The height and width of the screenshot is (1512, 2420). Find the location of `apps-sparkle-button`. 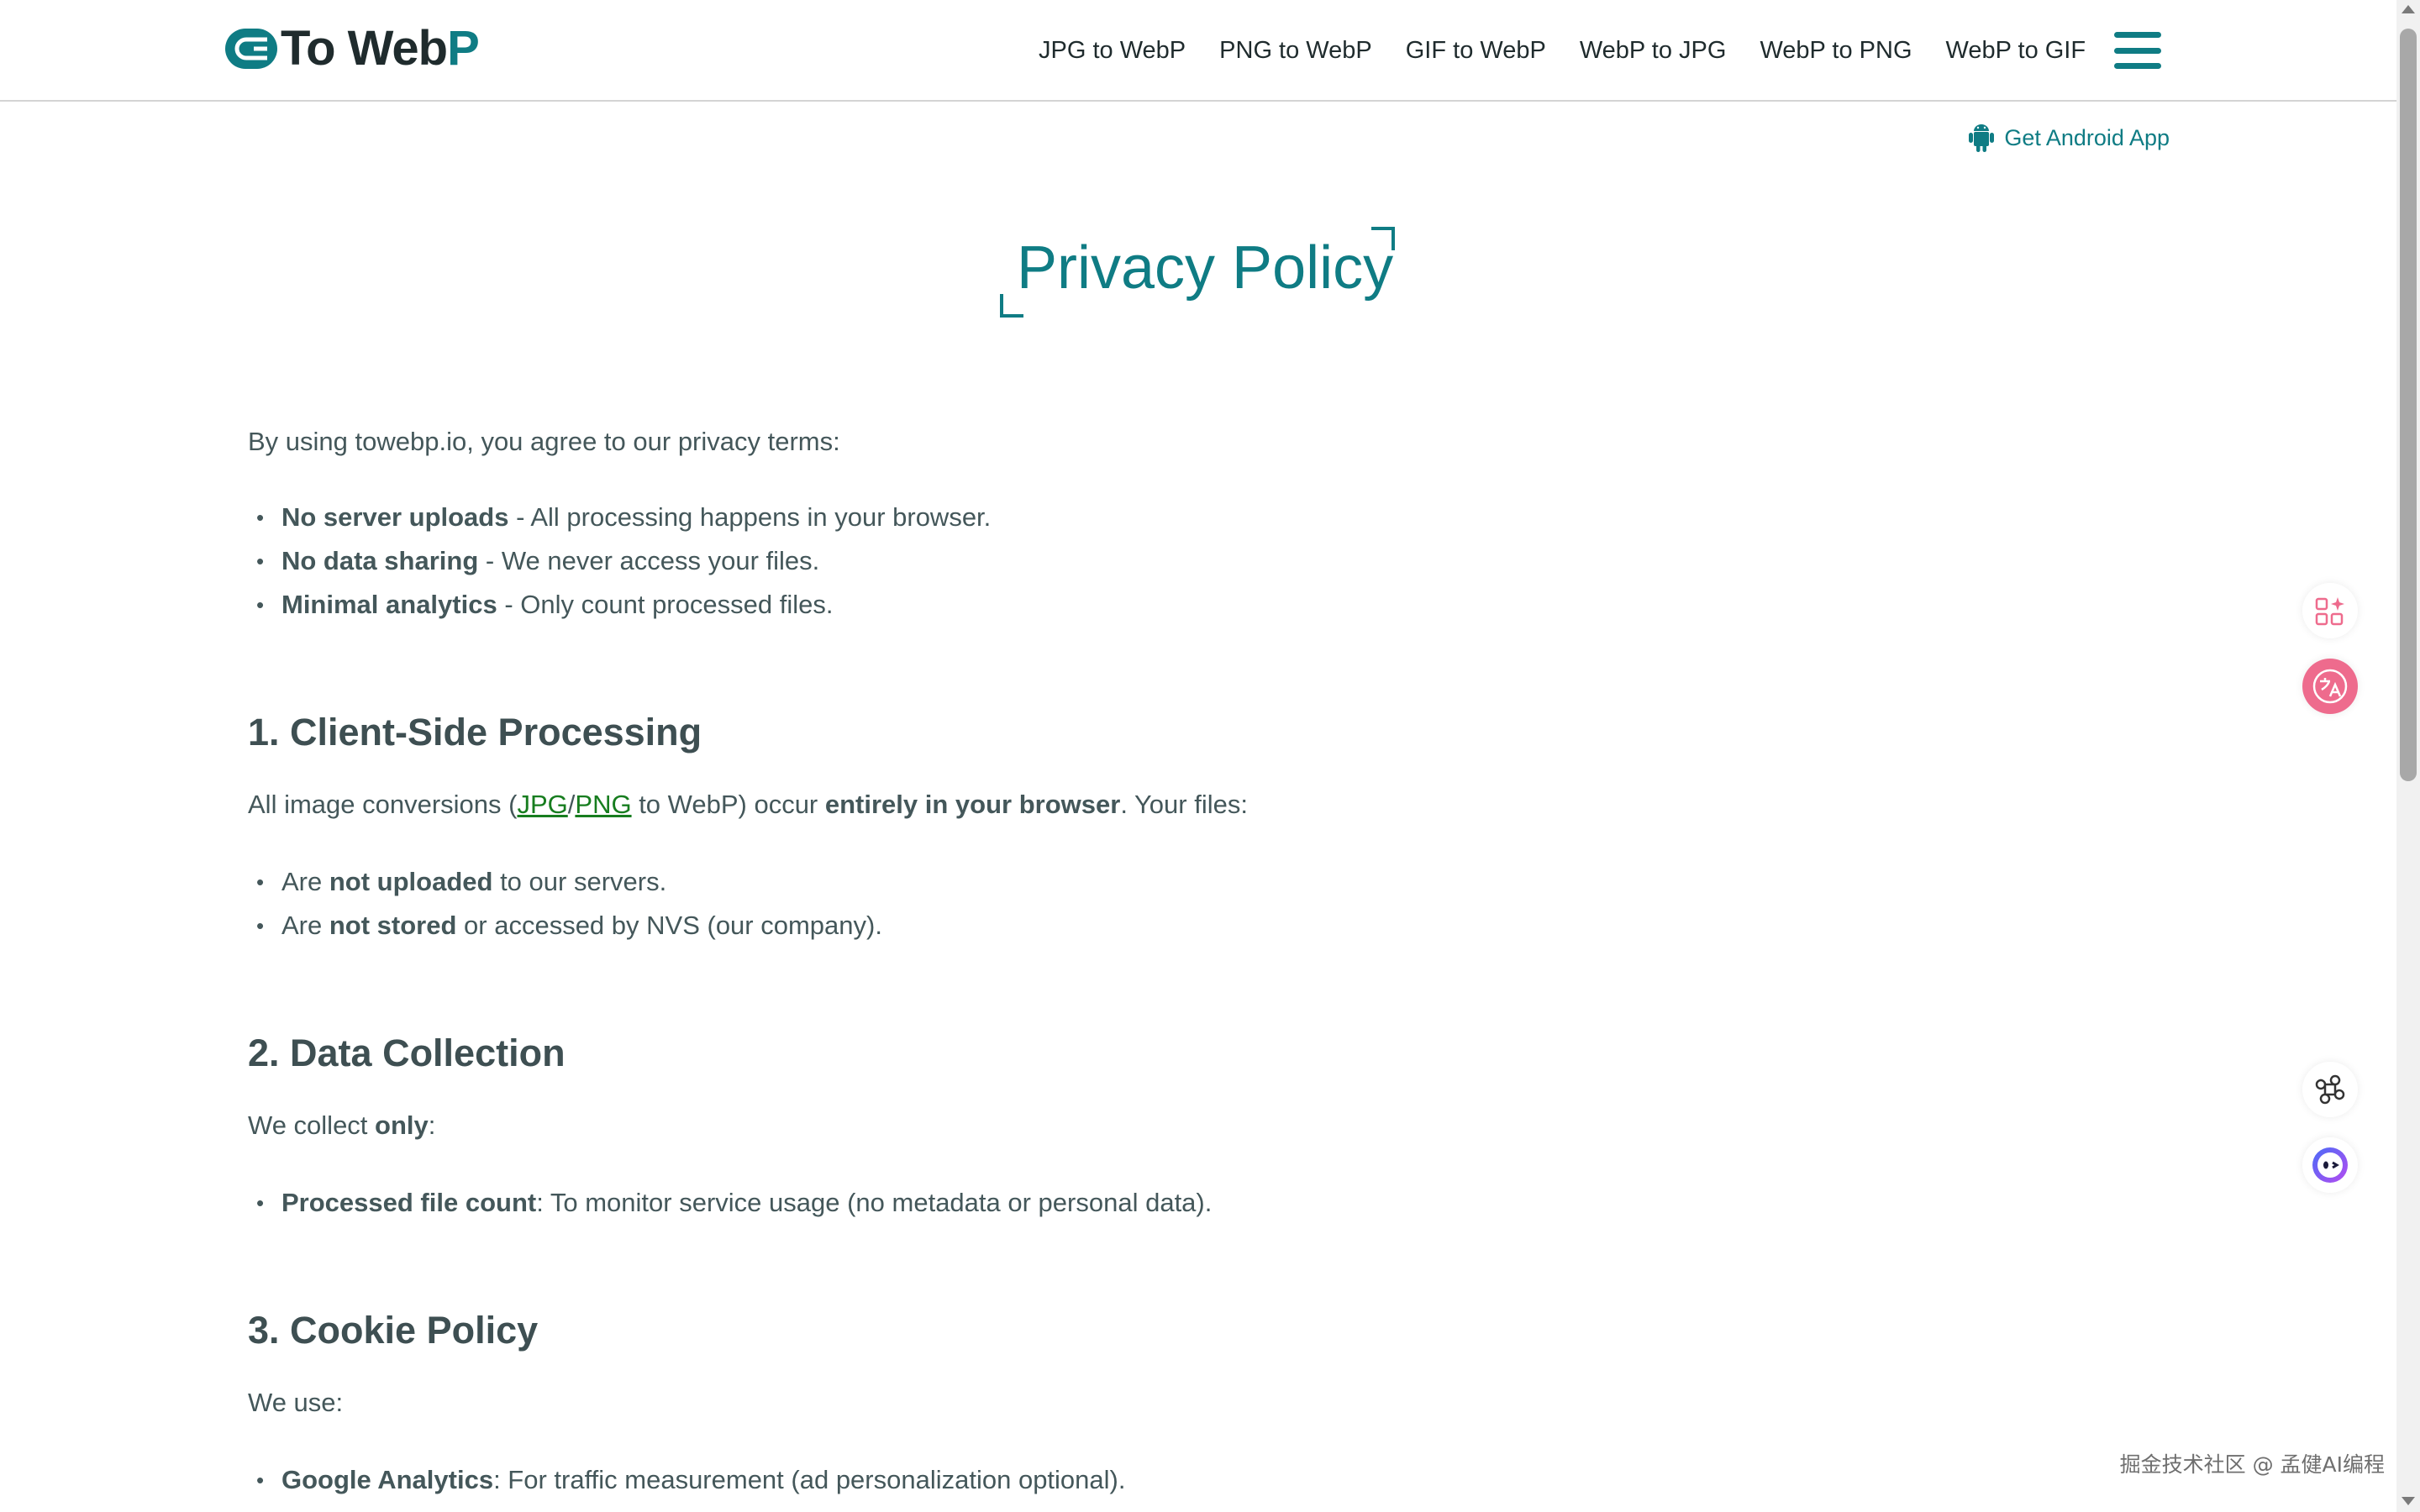

apps-sparkle-button is located at coordinates (2330, 610).